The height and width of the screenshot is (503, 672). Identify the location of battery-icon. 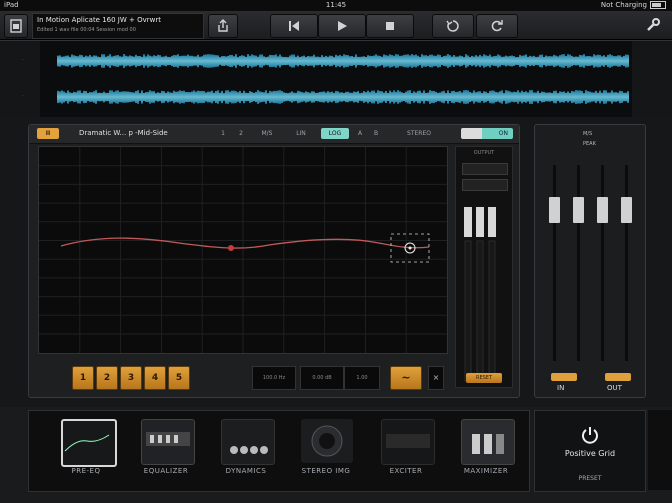
(658, 5).